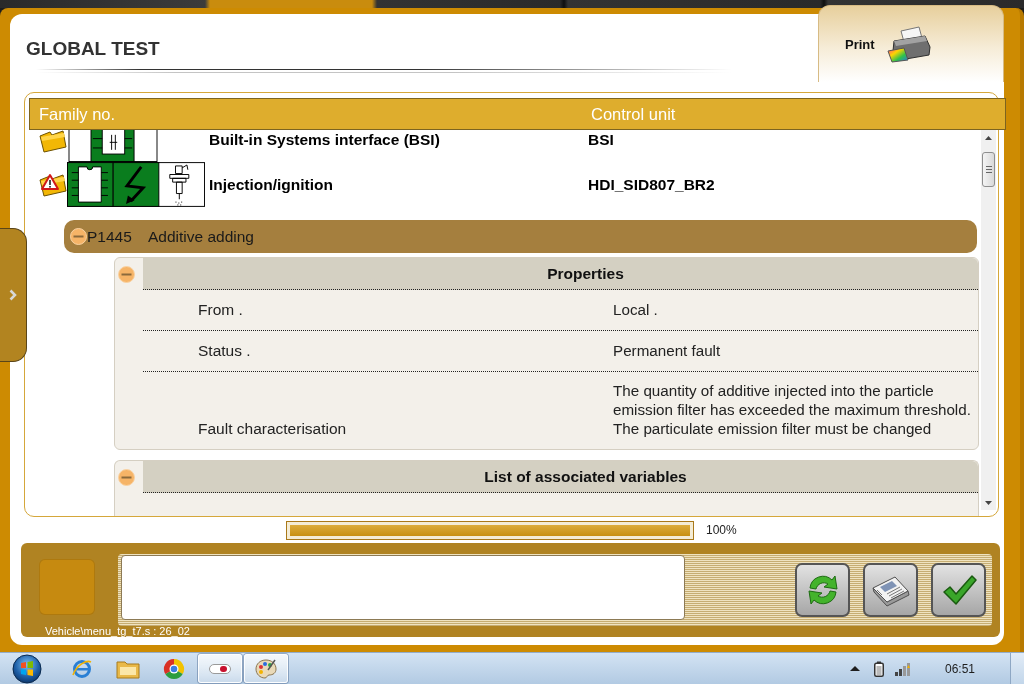  I want to click on battery-icon, so click(878, 668).